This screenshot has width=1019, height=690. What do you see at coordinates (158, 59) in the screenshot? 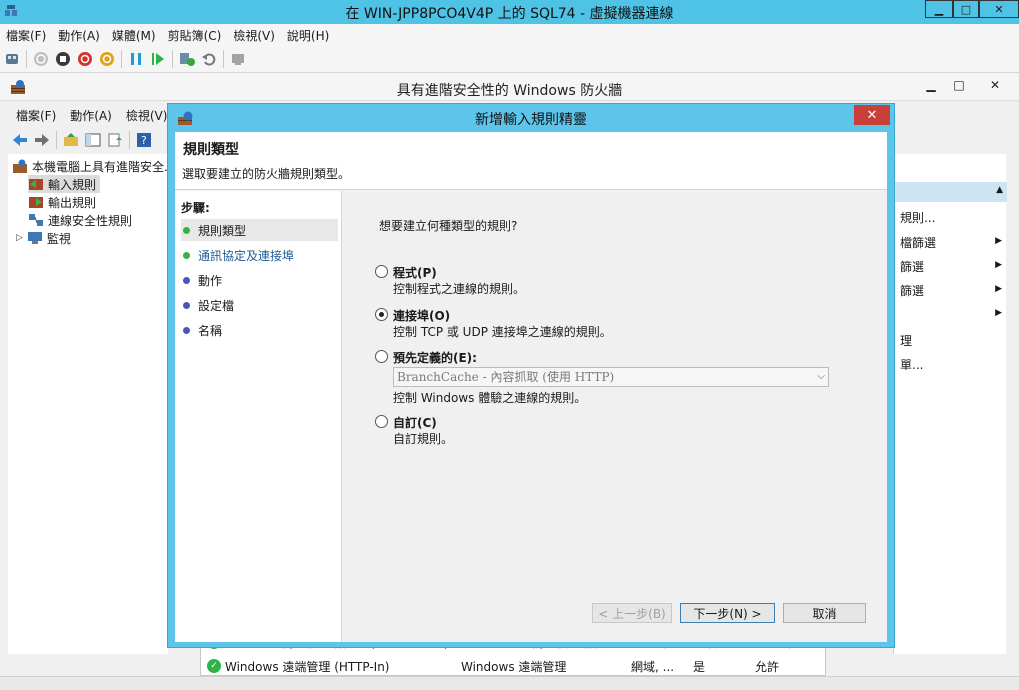
I see `resume-icon` at bounding box center [158, 59].